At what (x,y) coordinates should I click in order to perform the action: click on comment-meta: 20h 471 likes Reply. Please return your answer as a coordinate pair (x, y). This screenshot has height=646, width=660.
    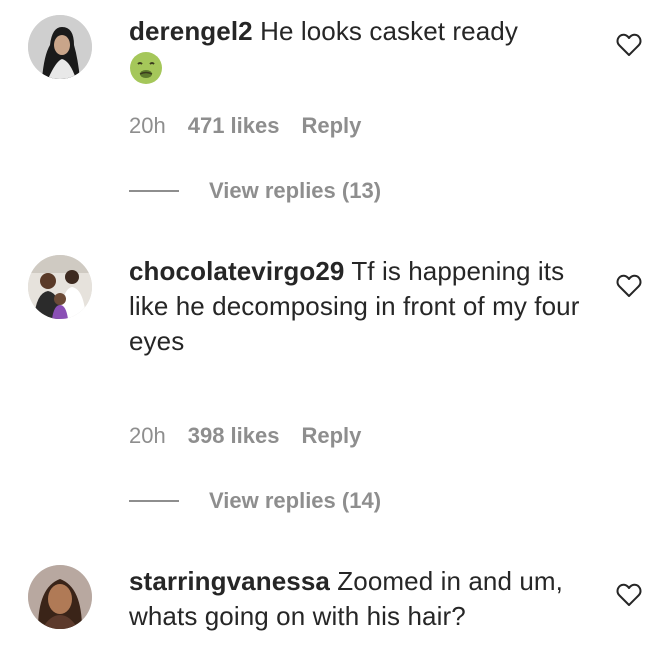
    Looking at the image, I should click on (245, 126).